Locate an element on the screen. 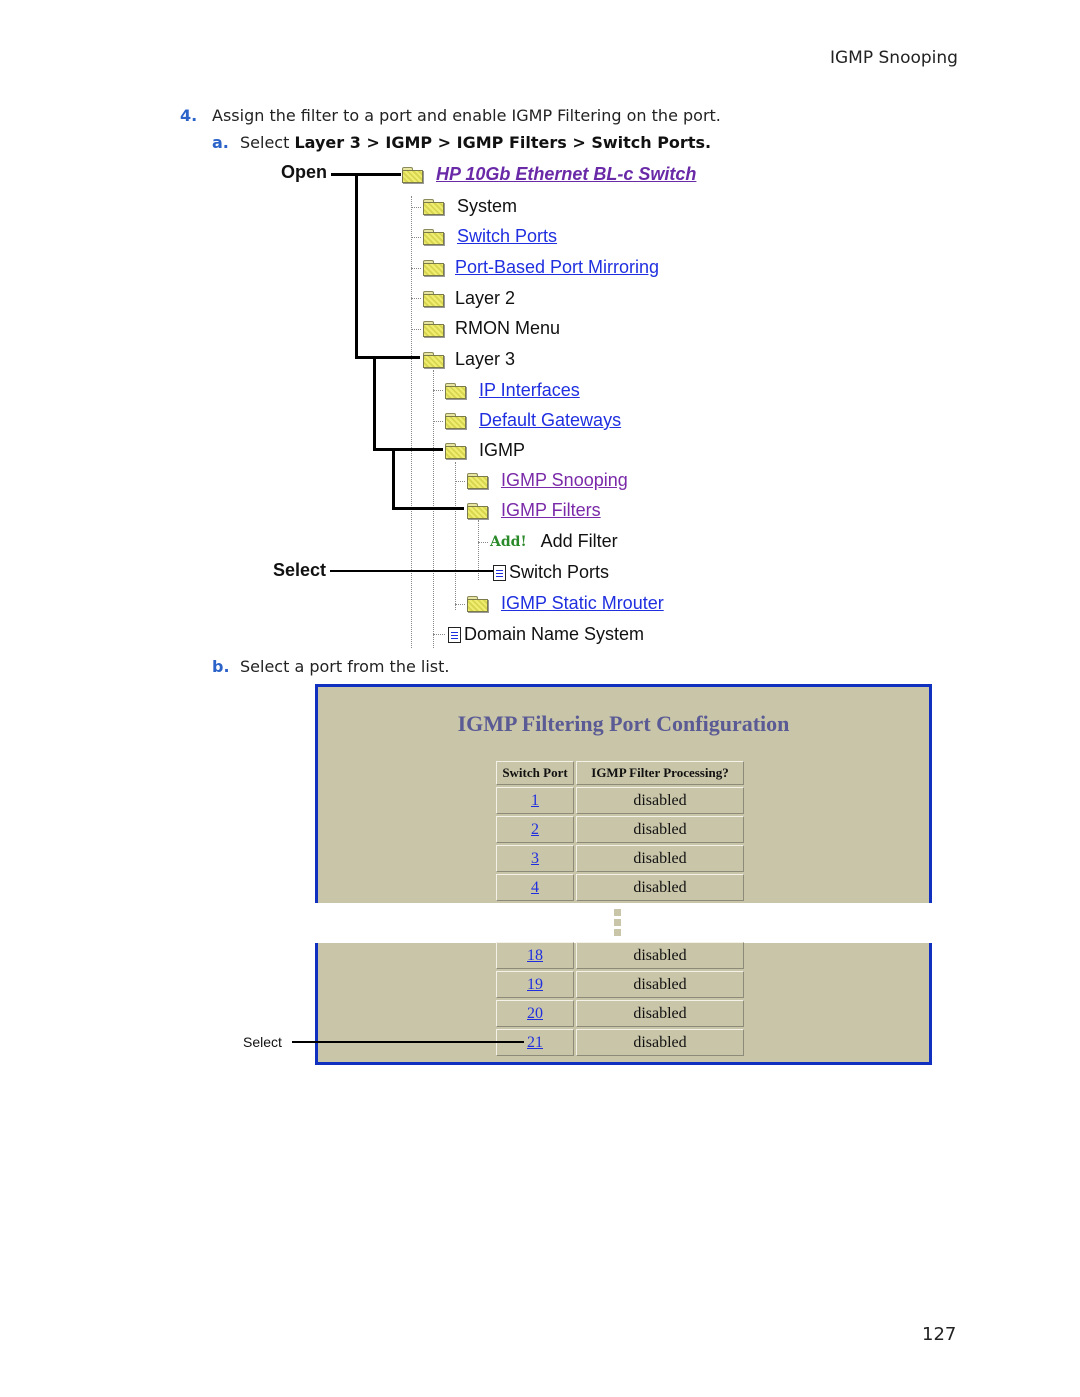 This screenshot has width=1080, height=1397. elision-gap is located at coordinates (630, 923).